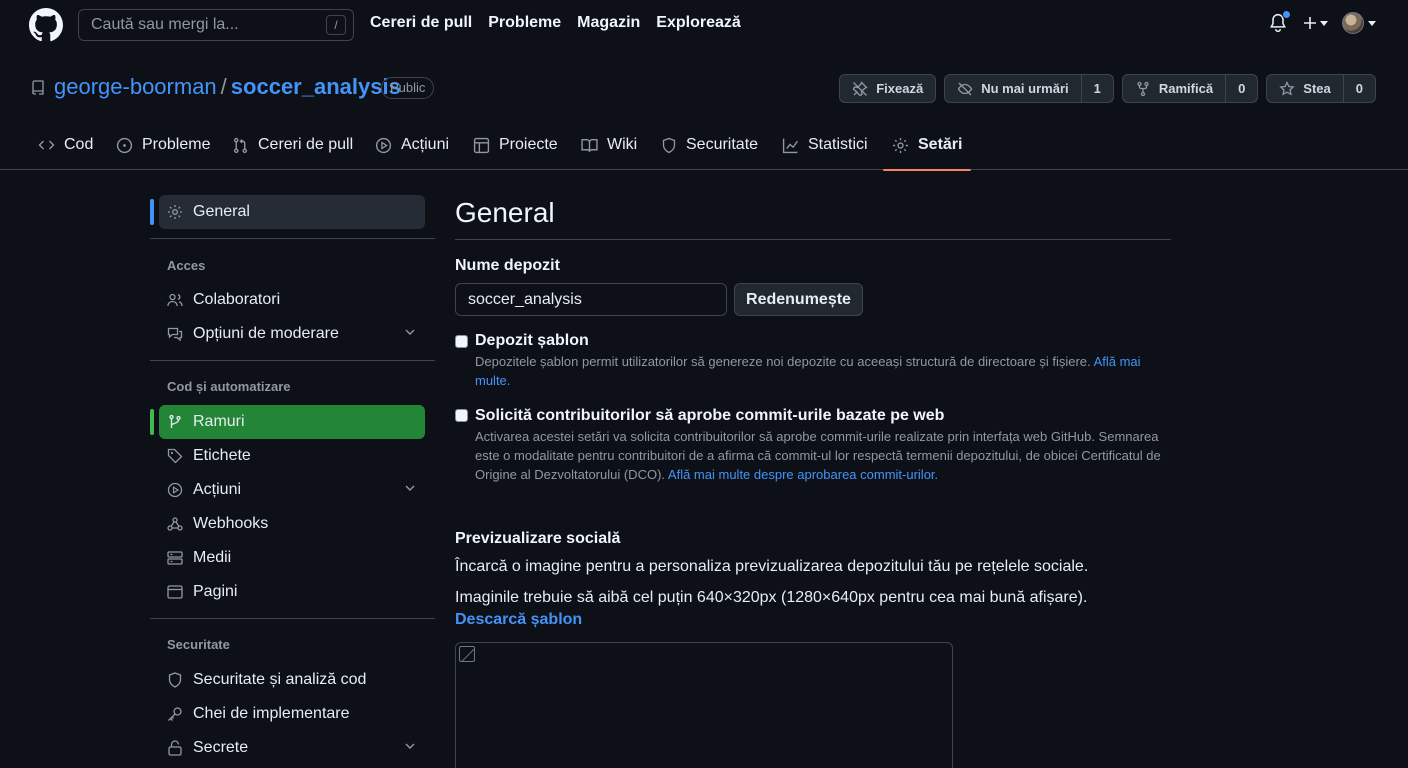 The image size is (1408, 768). What do you see at coordinates (1287, 88) in the screenshot?
I see `star-icon` at bounding box center [1287, 88].